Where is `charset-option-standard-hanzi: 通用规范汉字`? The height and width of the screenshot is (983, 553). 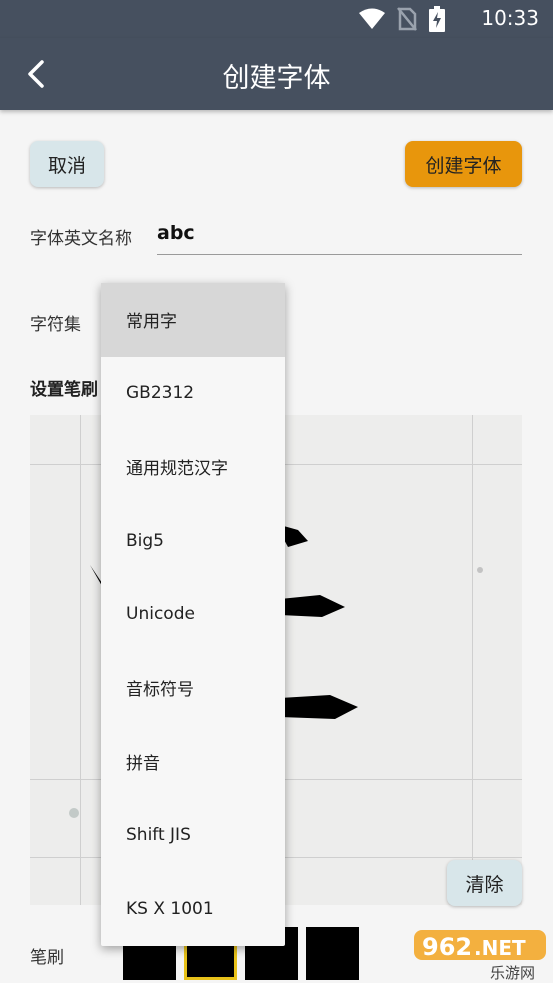
charset-option-standard-hanzi: 通用规范汉字 is located at coordinates (193, 467).